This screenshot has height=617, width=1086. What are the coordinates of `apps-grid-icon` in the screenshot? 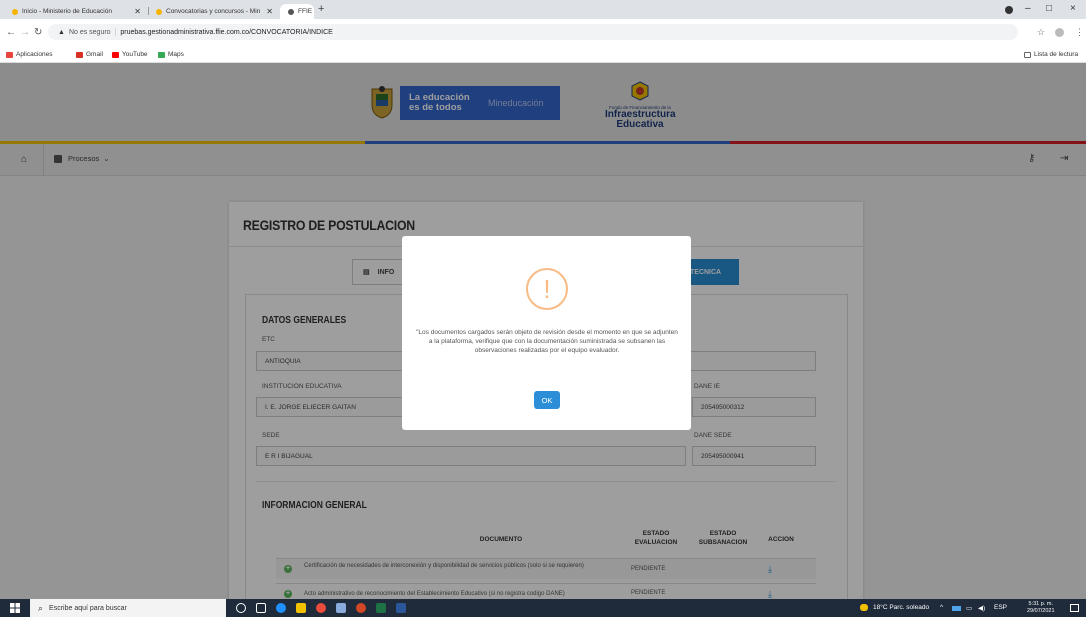 It's located at (9, 54).